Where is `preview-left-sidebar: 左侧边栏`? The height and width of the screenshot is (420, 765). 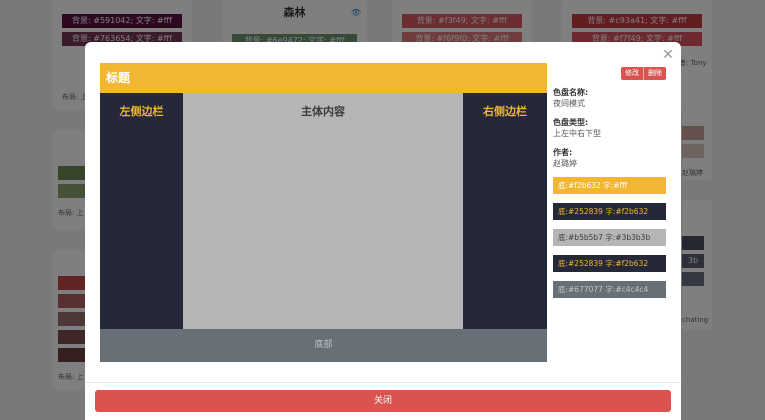
preview-left-sidebar: 左侧边栏 is located at coordinates (141, 211).